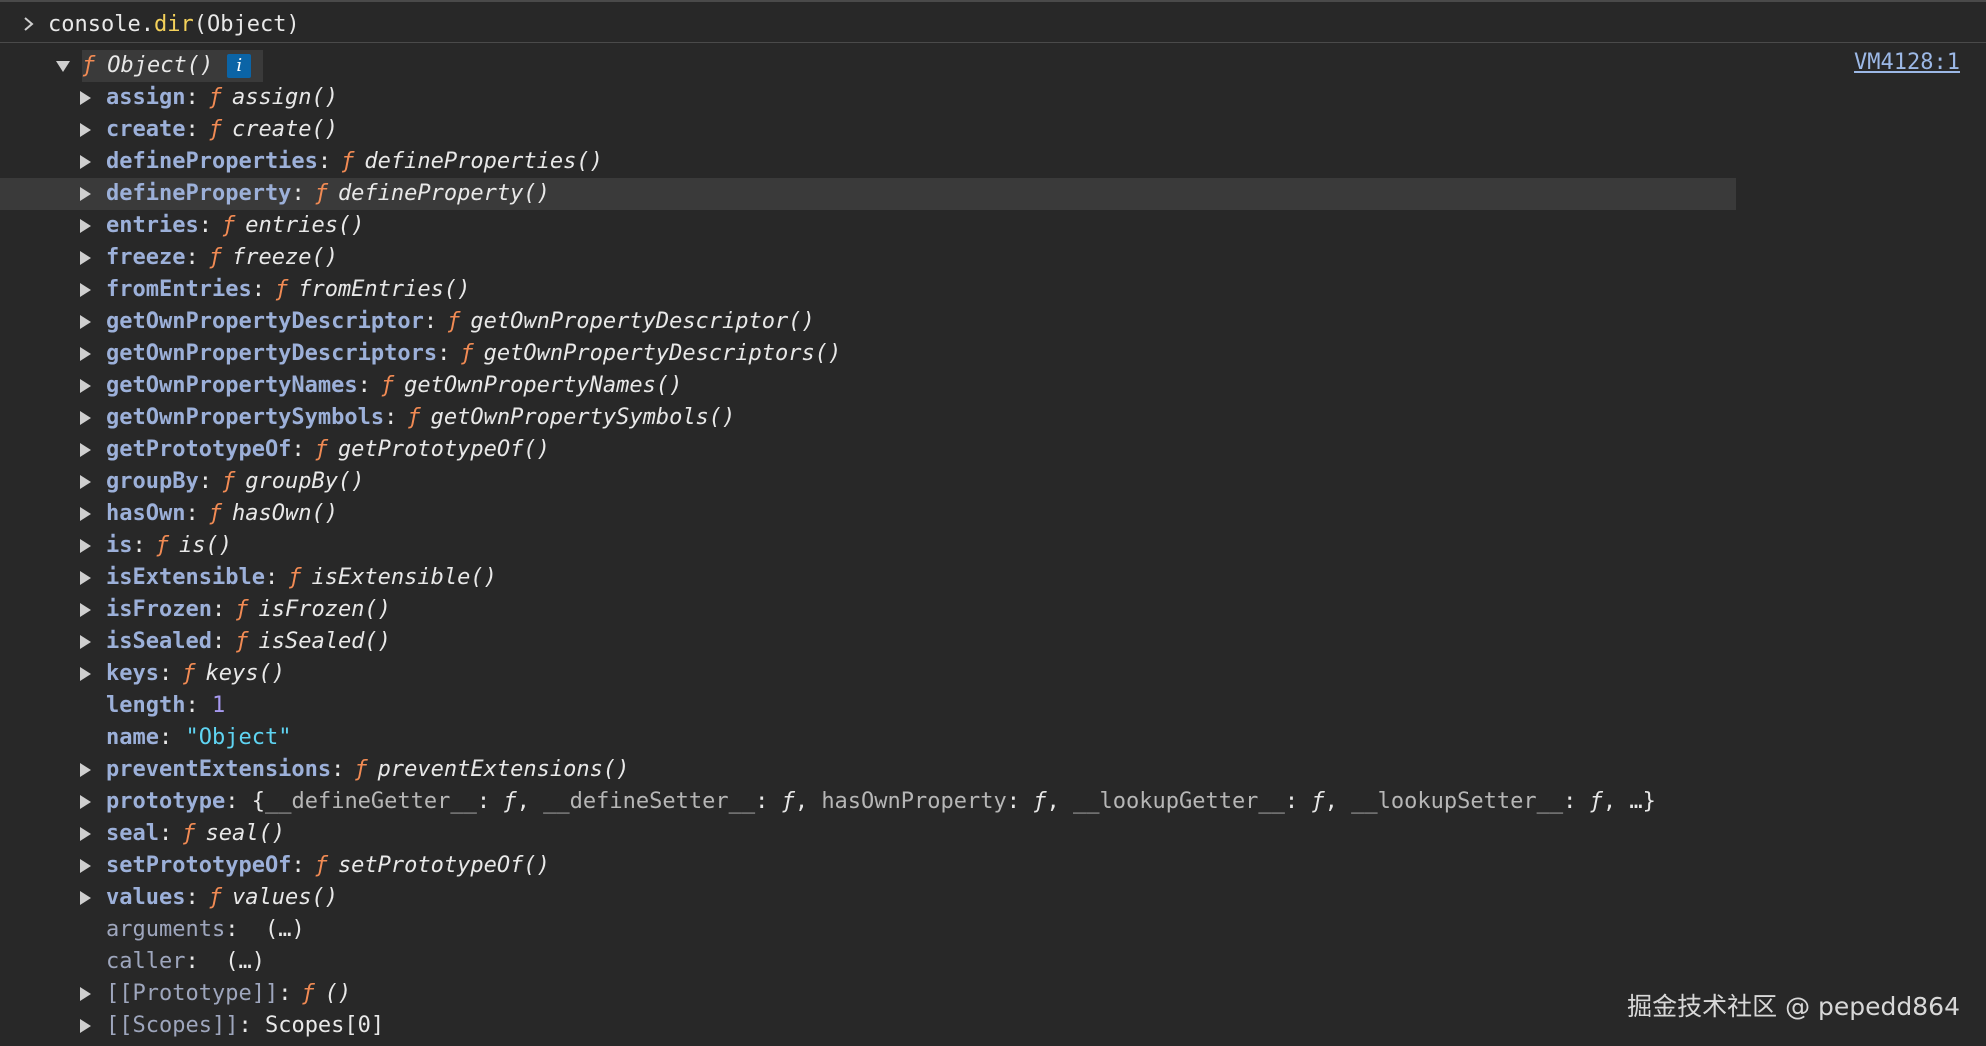 The height and width of the screenshot is (1046, 1986). Describe the element at coordinates (146, 897) in the screenshot. I see `property-key: values` at that location.